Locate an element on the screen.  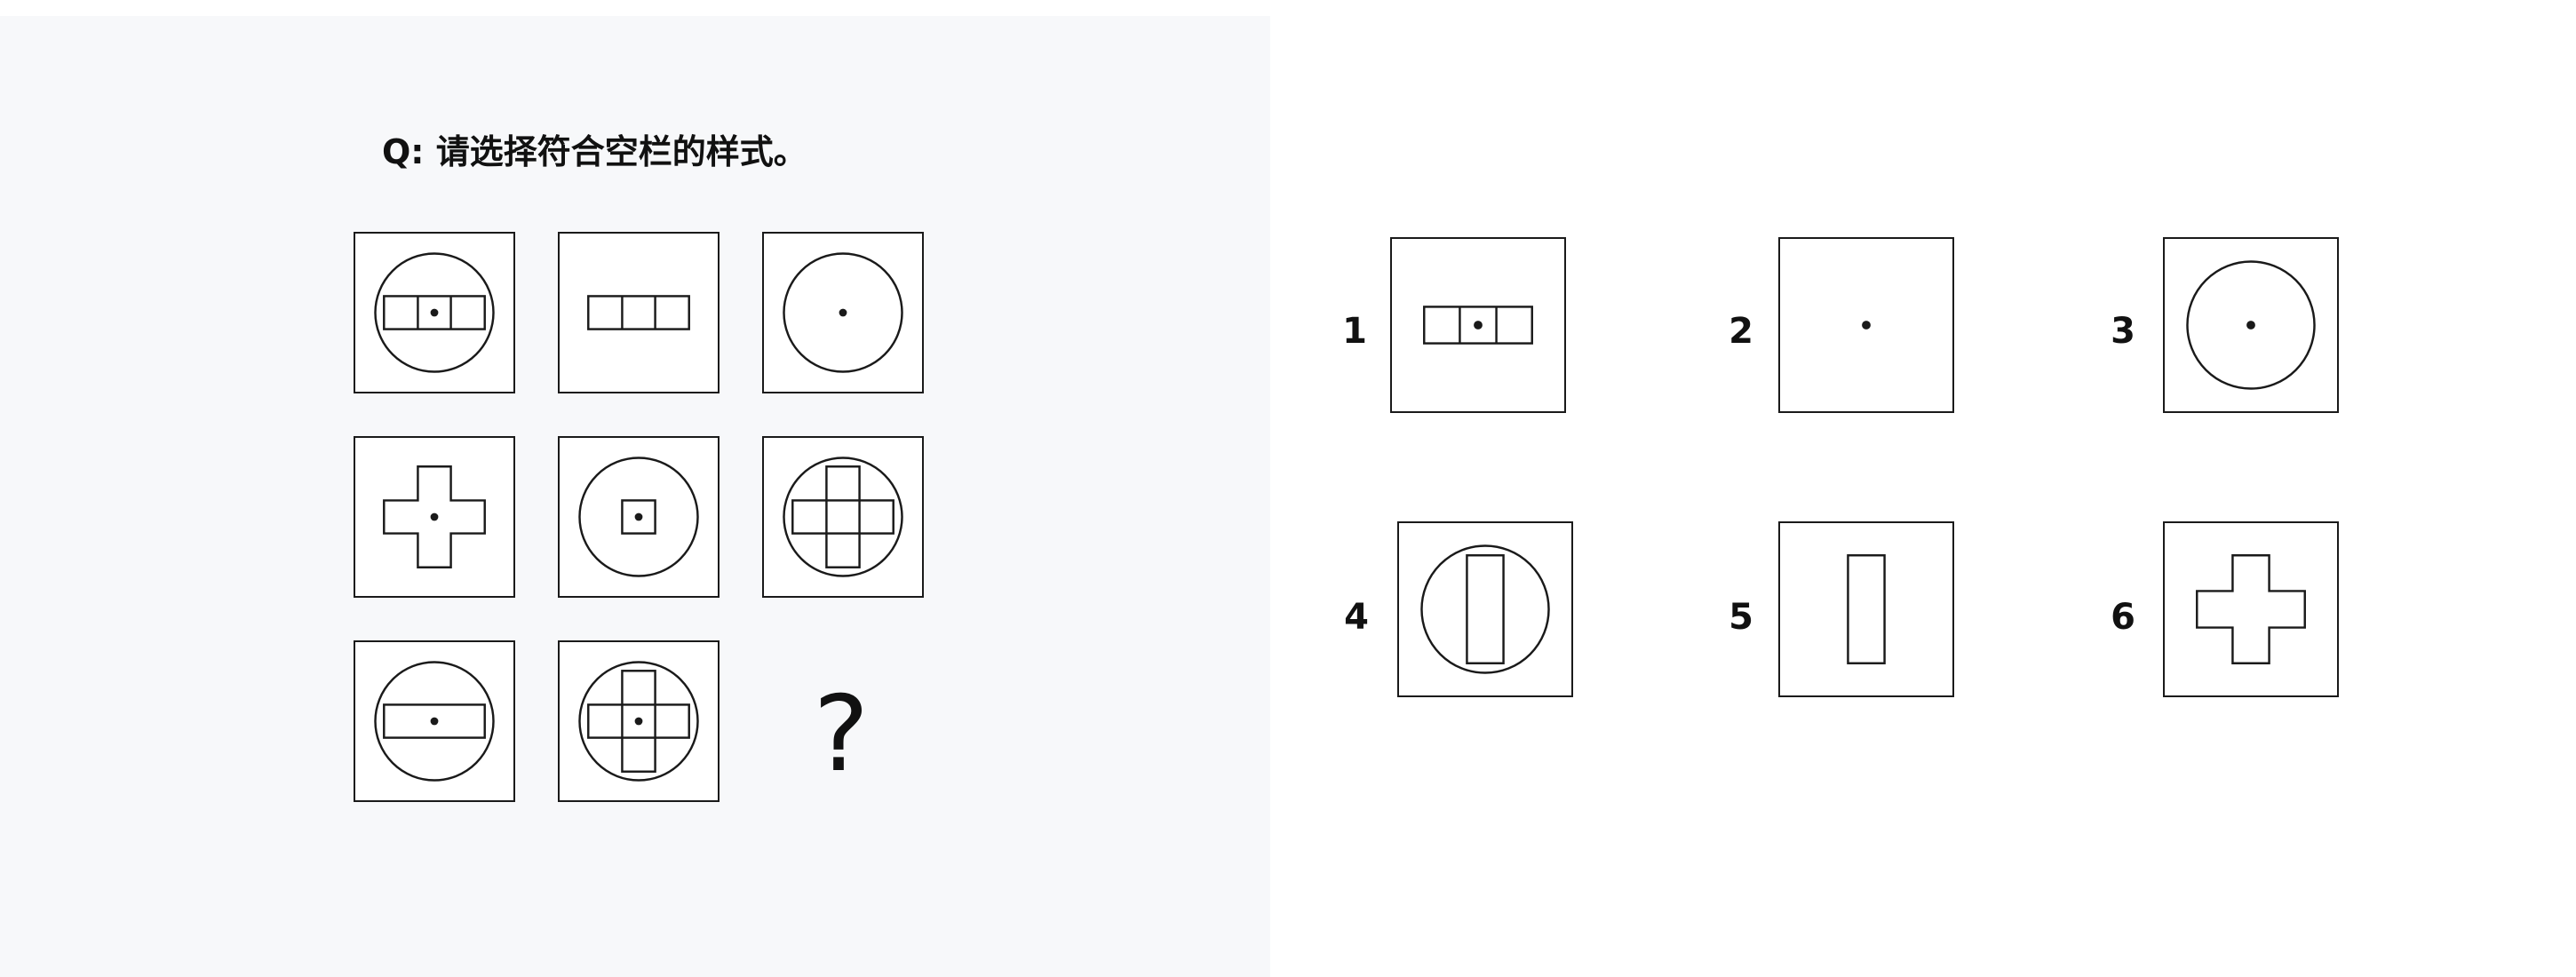
cross-dot-figure is located at coordinates (434, 516).